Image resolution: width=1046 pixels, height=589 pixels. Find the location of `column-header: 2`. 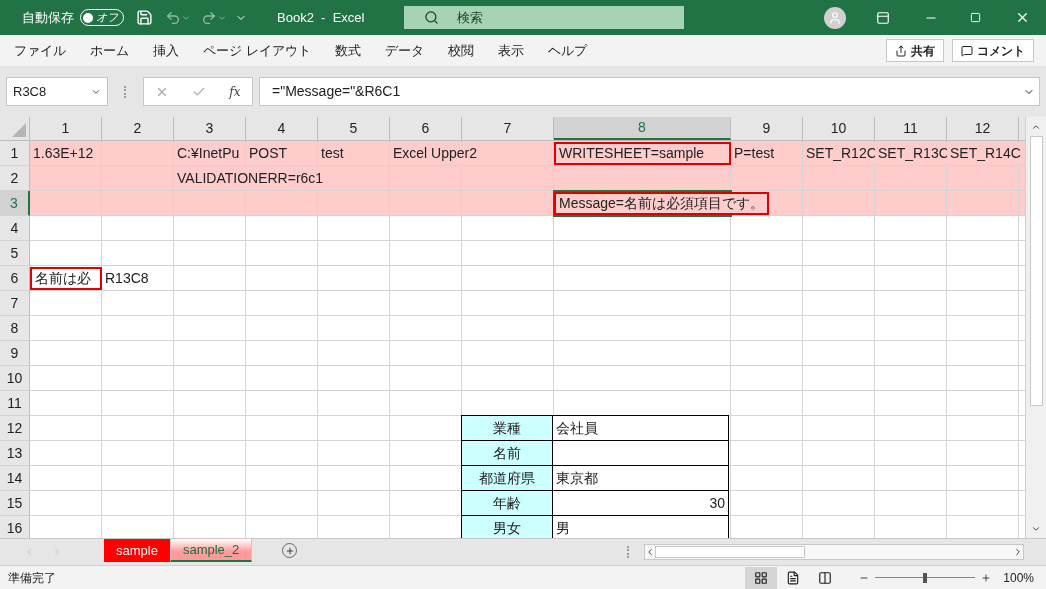

column-header: 2 is located at coordinates (138, 128).